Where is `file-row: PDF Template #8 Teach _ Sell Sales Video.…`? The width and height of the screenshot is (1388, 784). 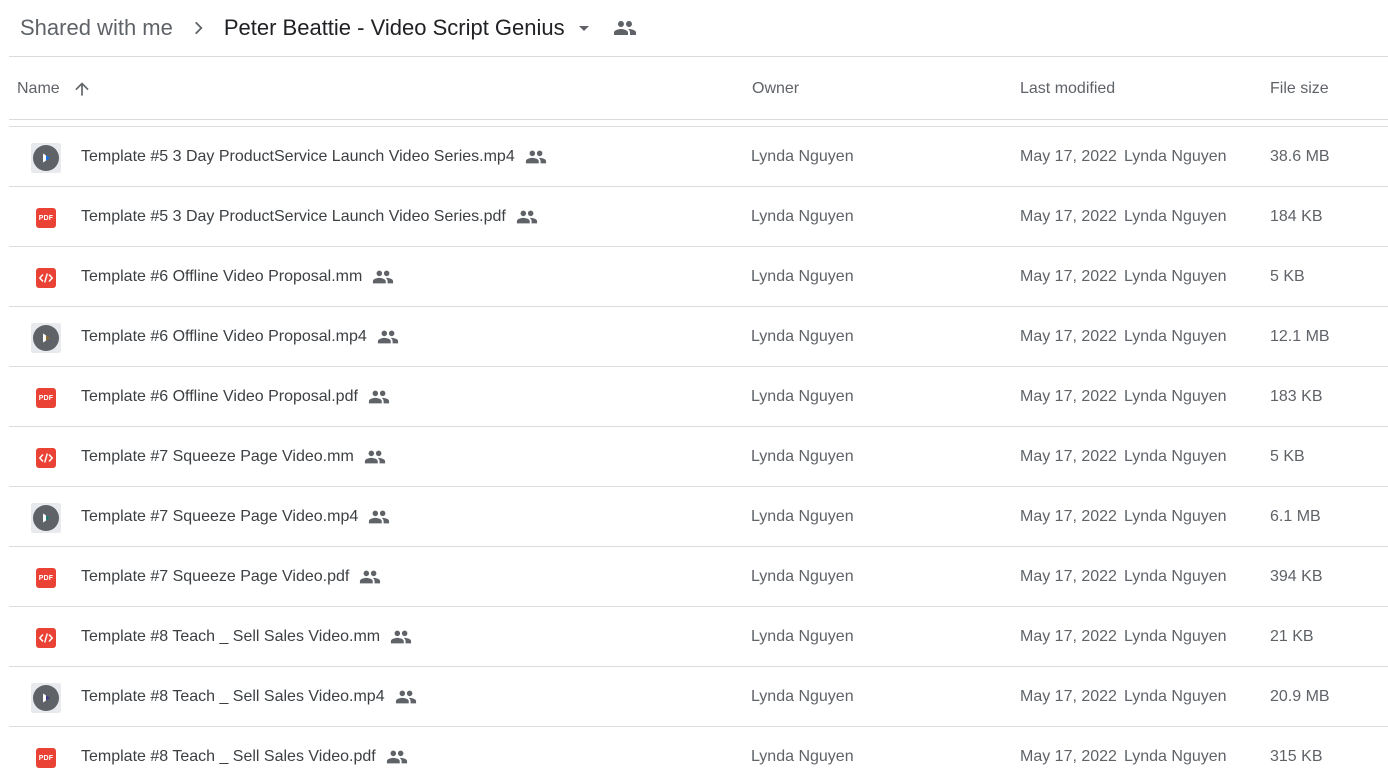
file-row: PDF Template #8 Teach _ Sell Sales Video.… is located at coordinates (698, 755).